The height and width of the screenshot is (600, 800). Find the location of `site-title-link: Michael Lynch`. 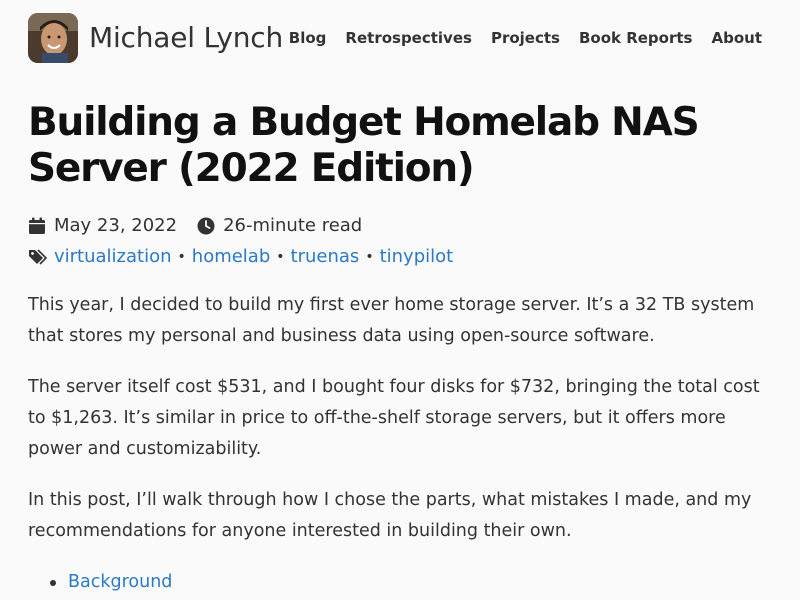

site-title-link: Michael Lynch is located at coordinates (186, 37).